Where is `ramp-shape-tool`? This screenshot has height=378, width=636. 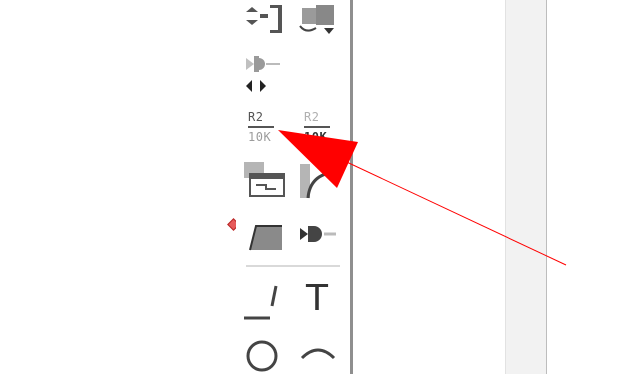
ramp-shape-tool is located at coordinates (264, 234).